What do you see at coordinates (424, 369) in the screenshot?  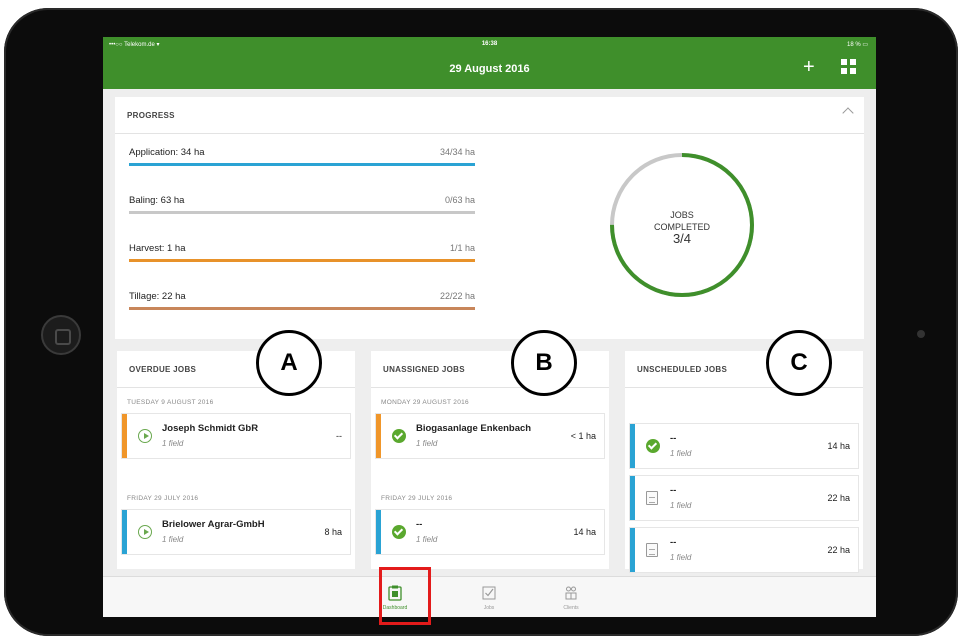 I see `unassigned-title: UNASSIGNED JOBS` at bounding box center [424, 369].